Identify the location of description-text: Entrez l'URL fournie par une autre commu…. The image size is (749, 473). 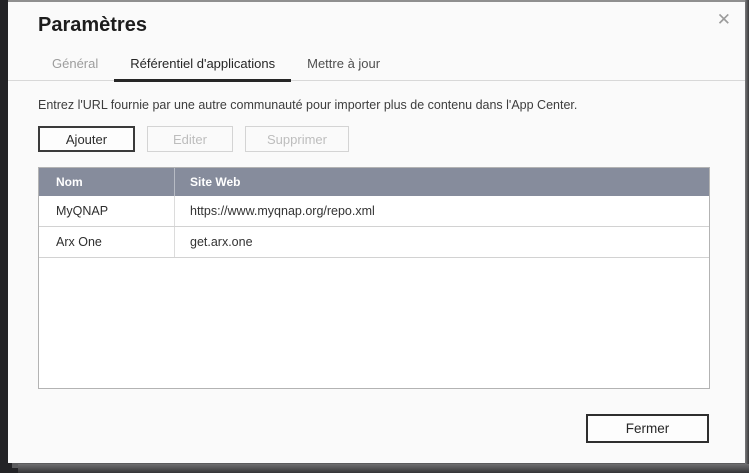
(308, 105).